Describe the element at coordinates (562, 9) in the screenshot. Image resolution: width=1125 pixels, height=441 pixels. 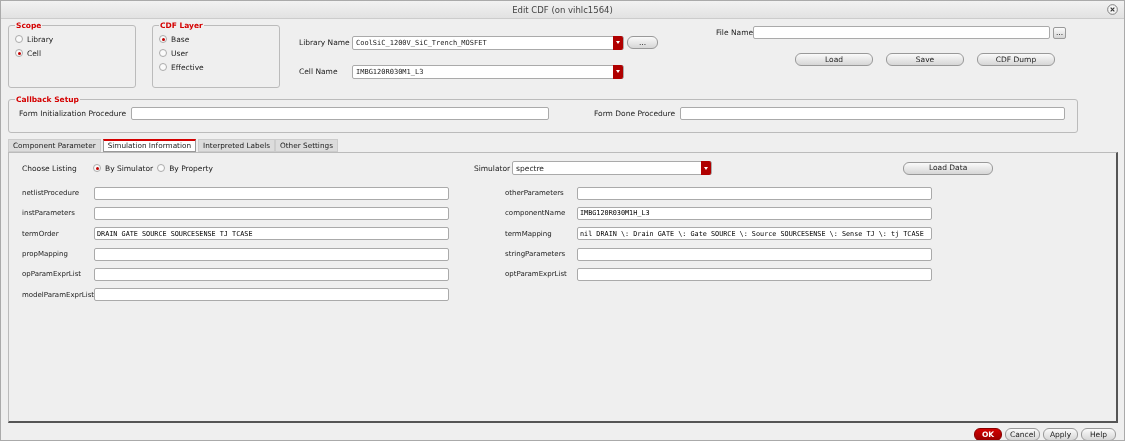
I see `window-title: Edit CDF (on vihlc1564)` at that location.